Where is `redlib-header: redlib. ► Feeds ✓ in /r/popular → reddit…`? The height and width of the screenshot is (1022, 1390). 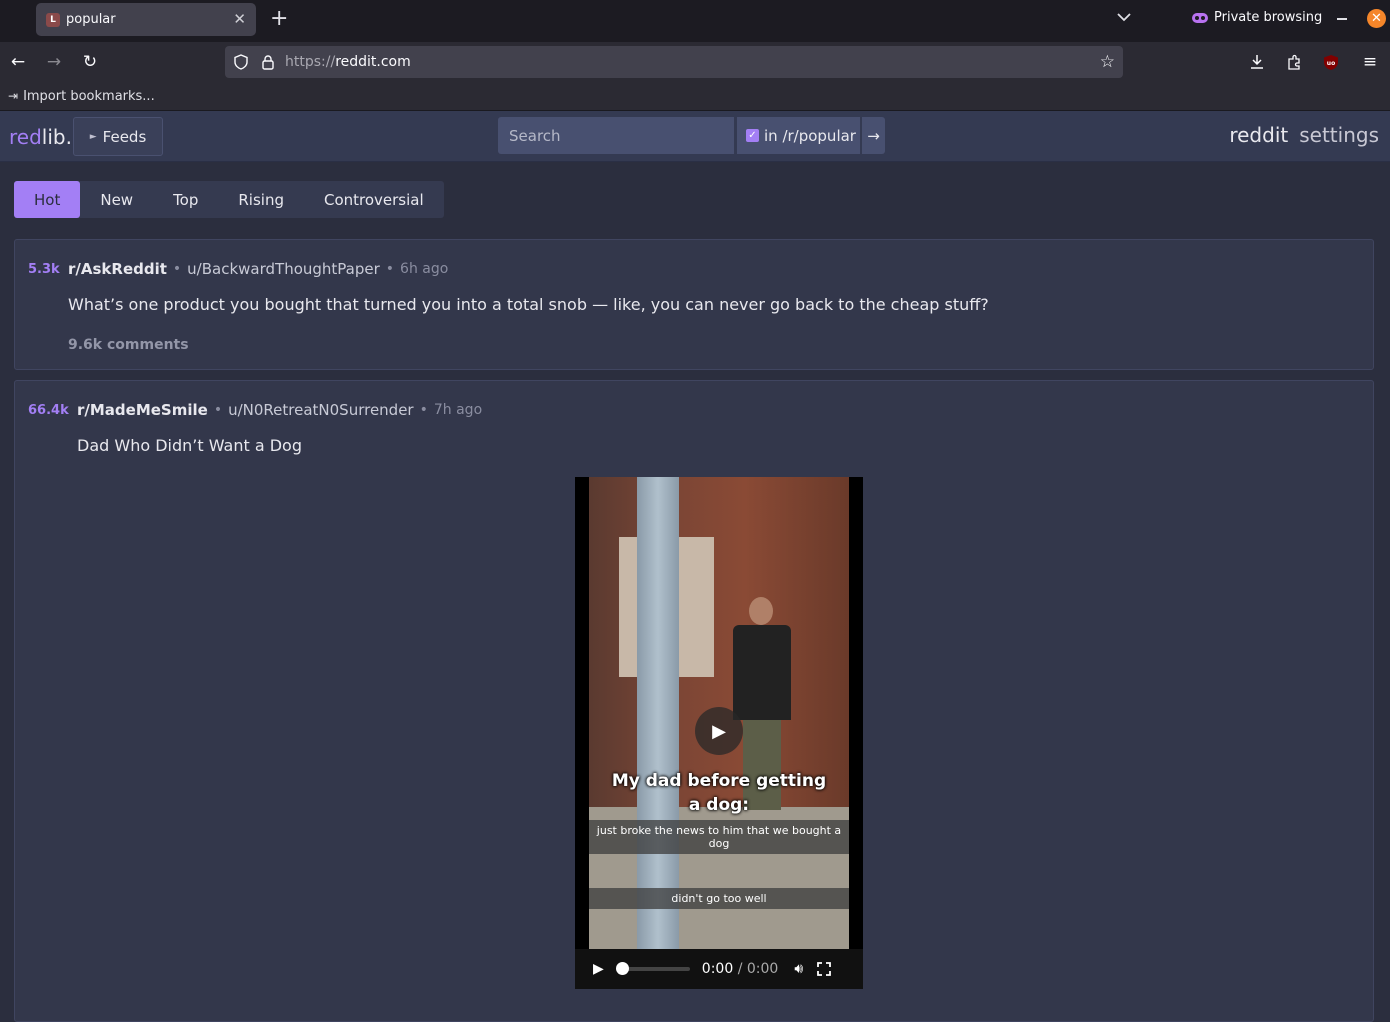 redlib-header: redlib. ► Feeds ✓ in /r/popular → reddit… is located at coordinates (695, 136).